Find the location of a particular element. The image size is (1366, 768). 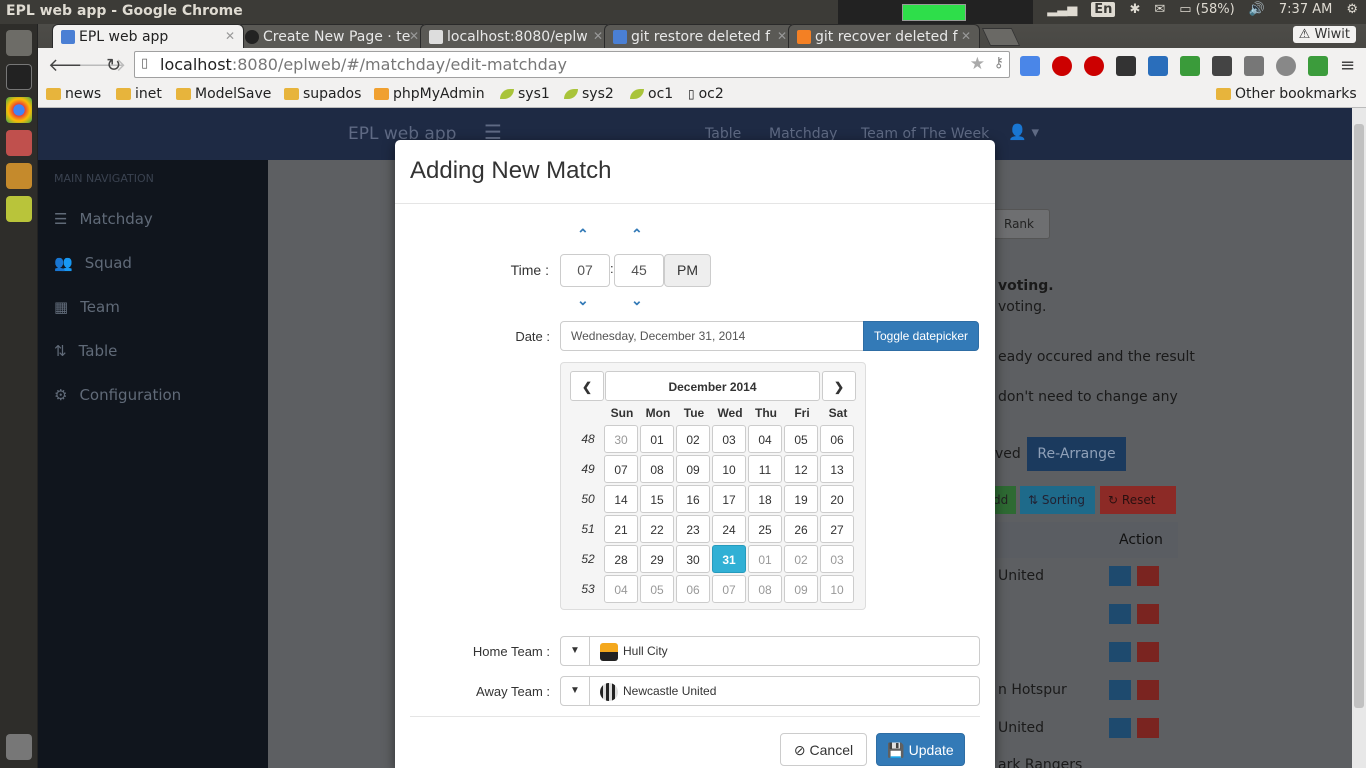

hour-input: 07 is located at coordinates (585, 270).